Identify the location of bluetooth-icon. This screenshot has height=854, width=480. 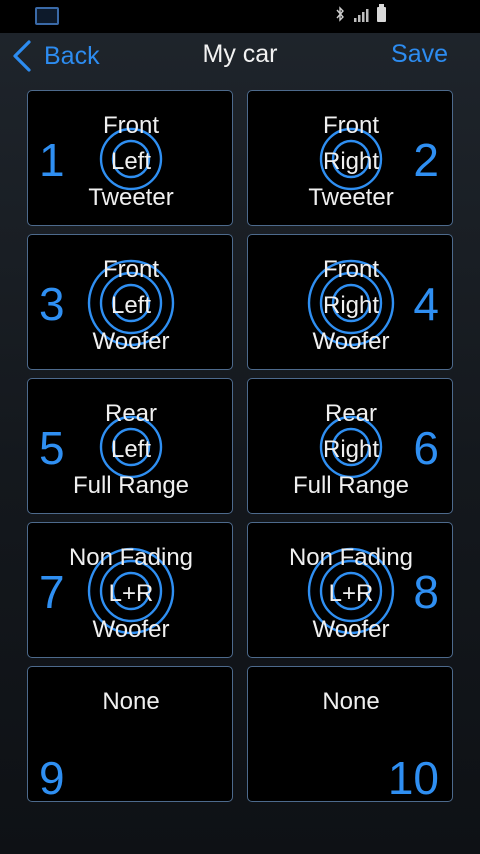
(340, 14).